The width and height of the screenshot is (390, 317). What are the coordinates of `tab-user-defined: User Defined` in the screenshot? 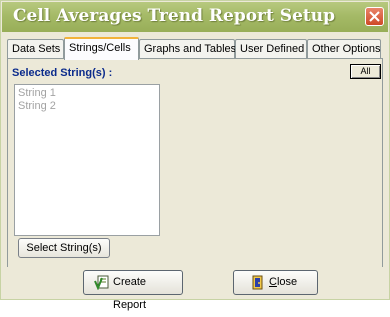 It's located at (271, 49).